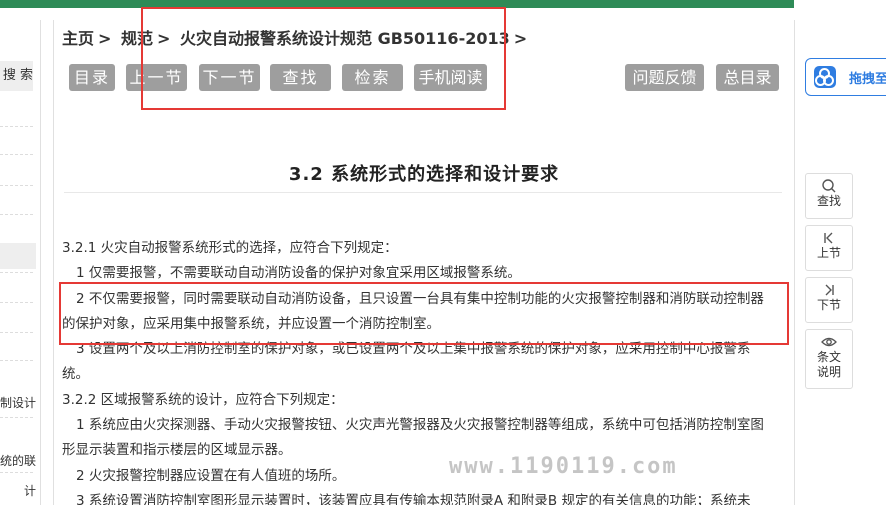 Image resolution: width=886 pixels, height=505 pixels. I want to click on sidebar-search-button: 搜 索, so click(16, 76).